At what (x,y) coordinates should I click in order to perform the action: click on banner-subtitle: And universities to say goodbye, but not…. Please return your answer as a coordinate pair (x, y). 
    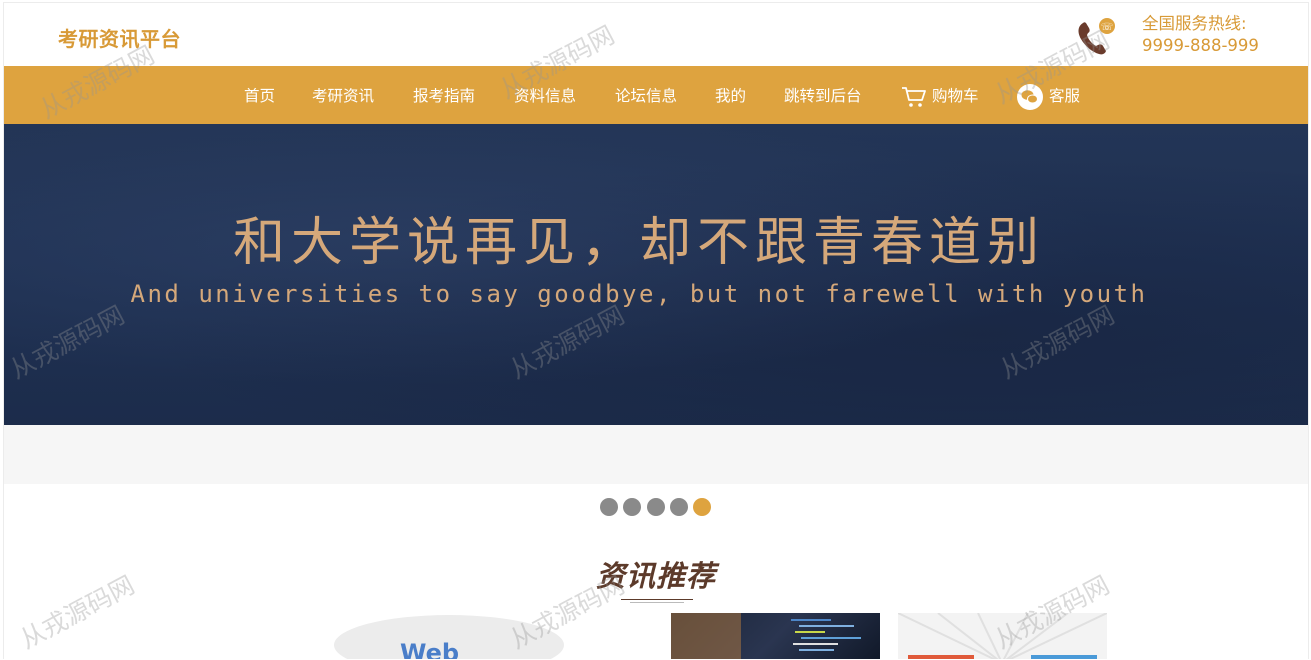
    Looking at the image, I should click on (639, 294).